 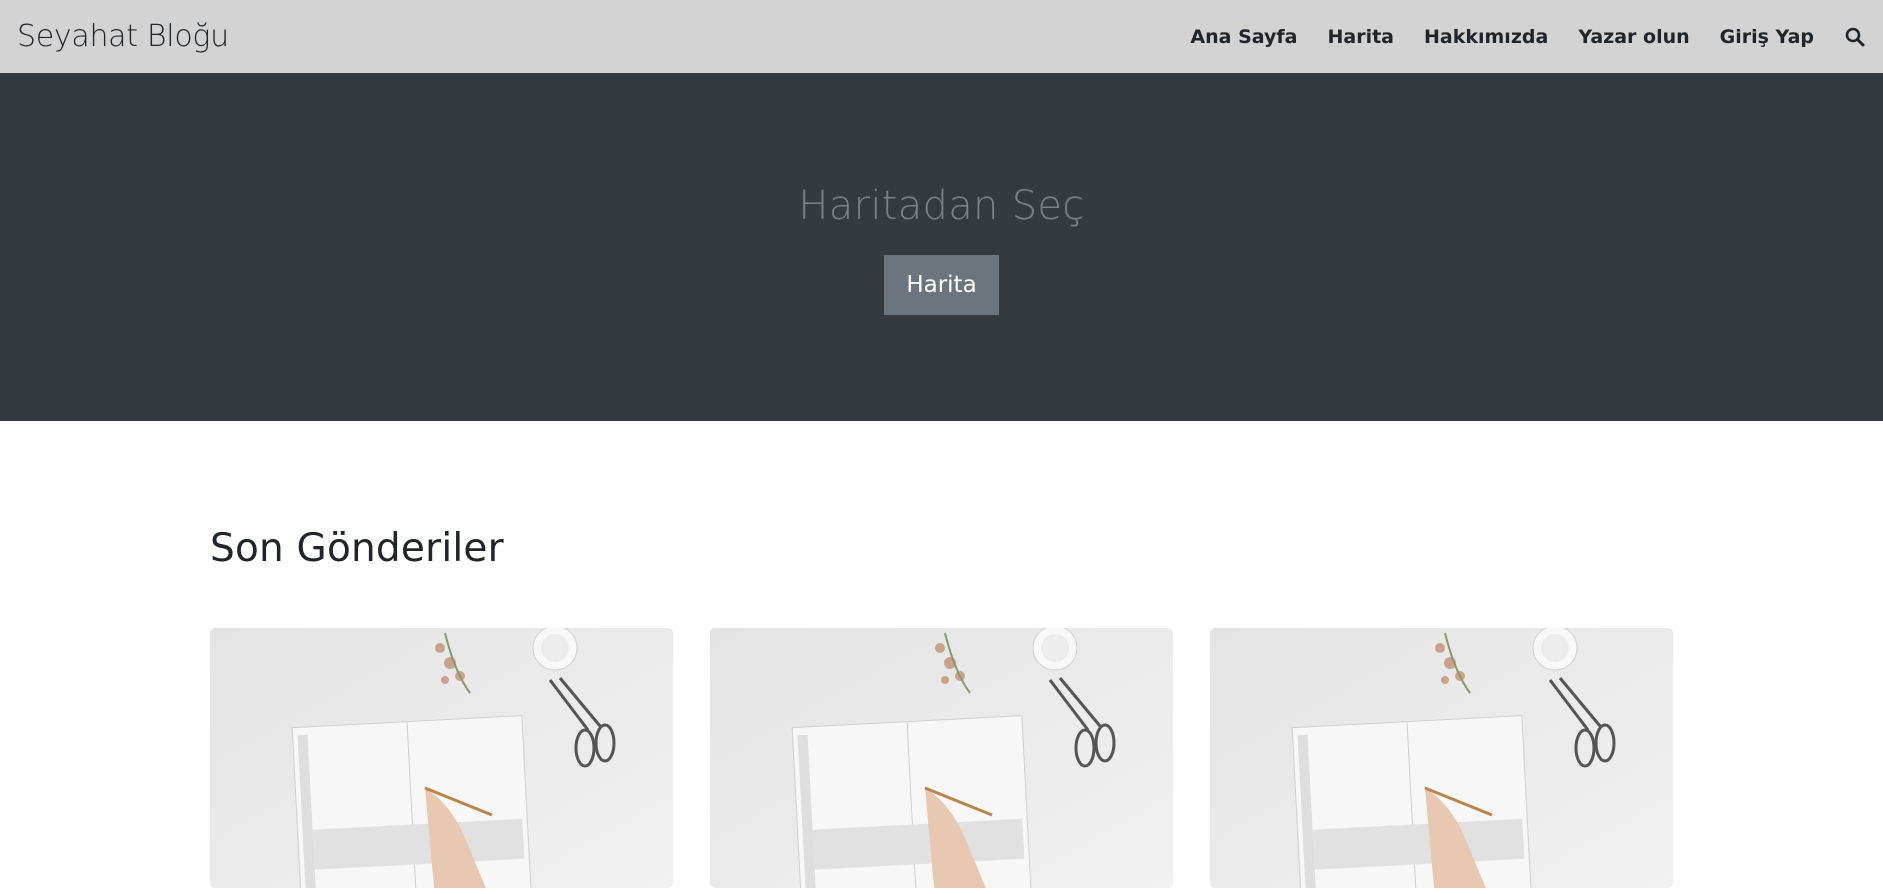 I want to click on map-button: Harita, so click(x=941, y=285).